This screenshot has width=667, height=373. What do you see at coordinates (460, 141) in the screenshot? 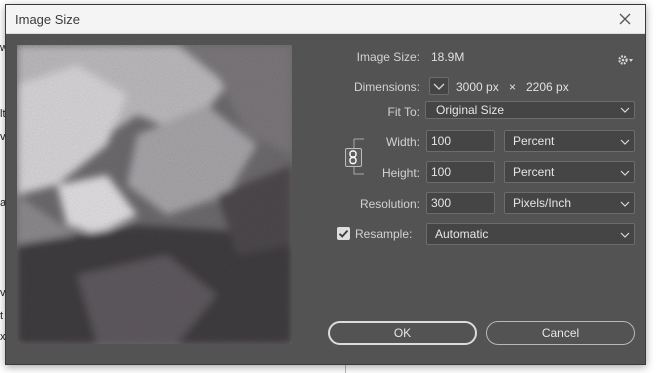
I see `width-input: 100` at bounding box center [460, 141].